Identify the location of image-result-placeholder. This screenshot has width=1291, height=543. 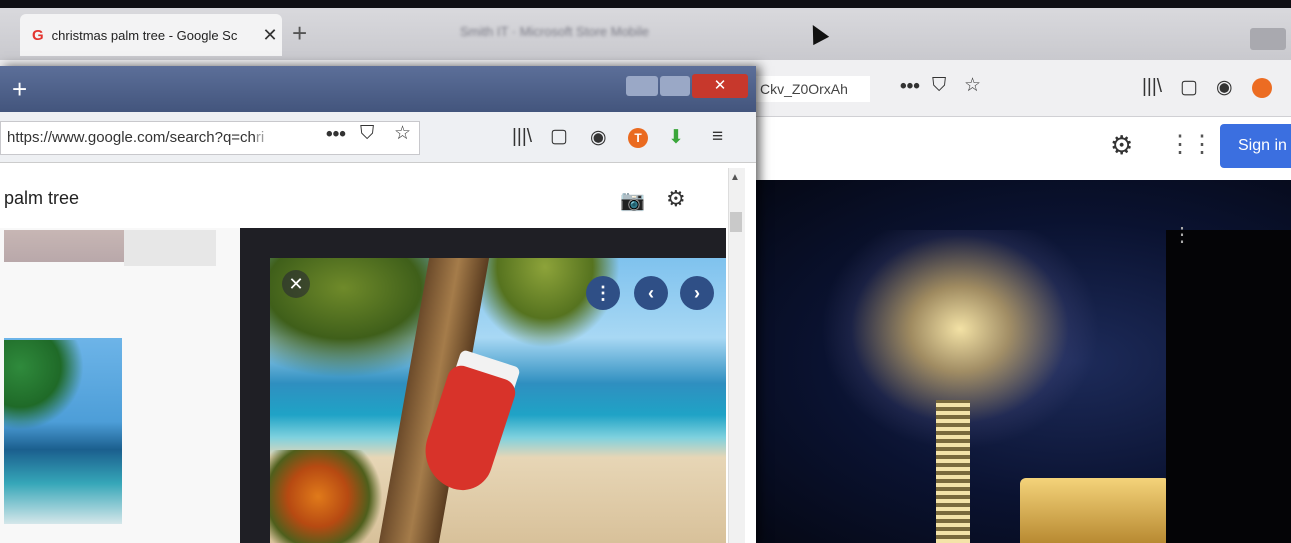
(170, 248).